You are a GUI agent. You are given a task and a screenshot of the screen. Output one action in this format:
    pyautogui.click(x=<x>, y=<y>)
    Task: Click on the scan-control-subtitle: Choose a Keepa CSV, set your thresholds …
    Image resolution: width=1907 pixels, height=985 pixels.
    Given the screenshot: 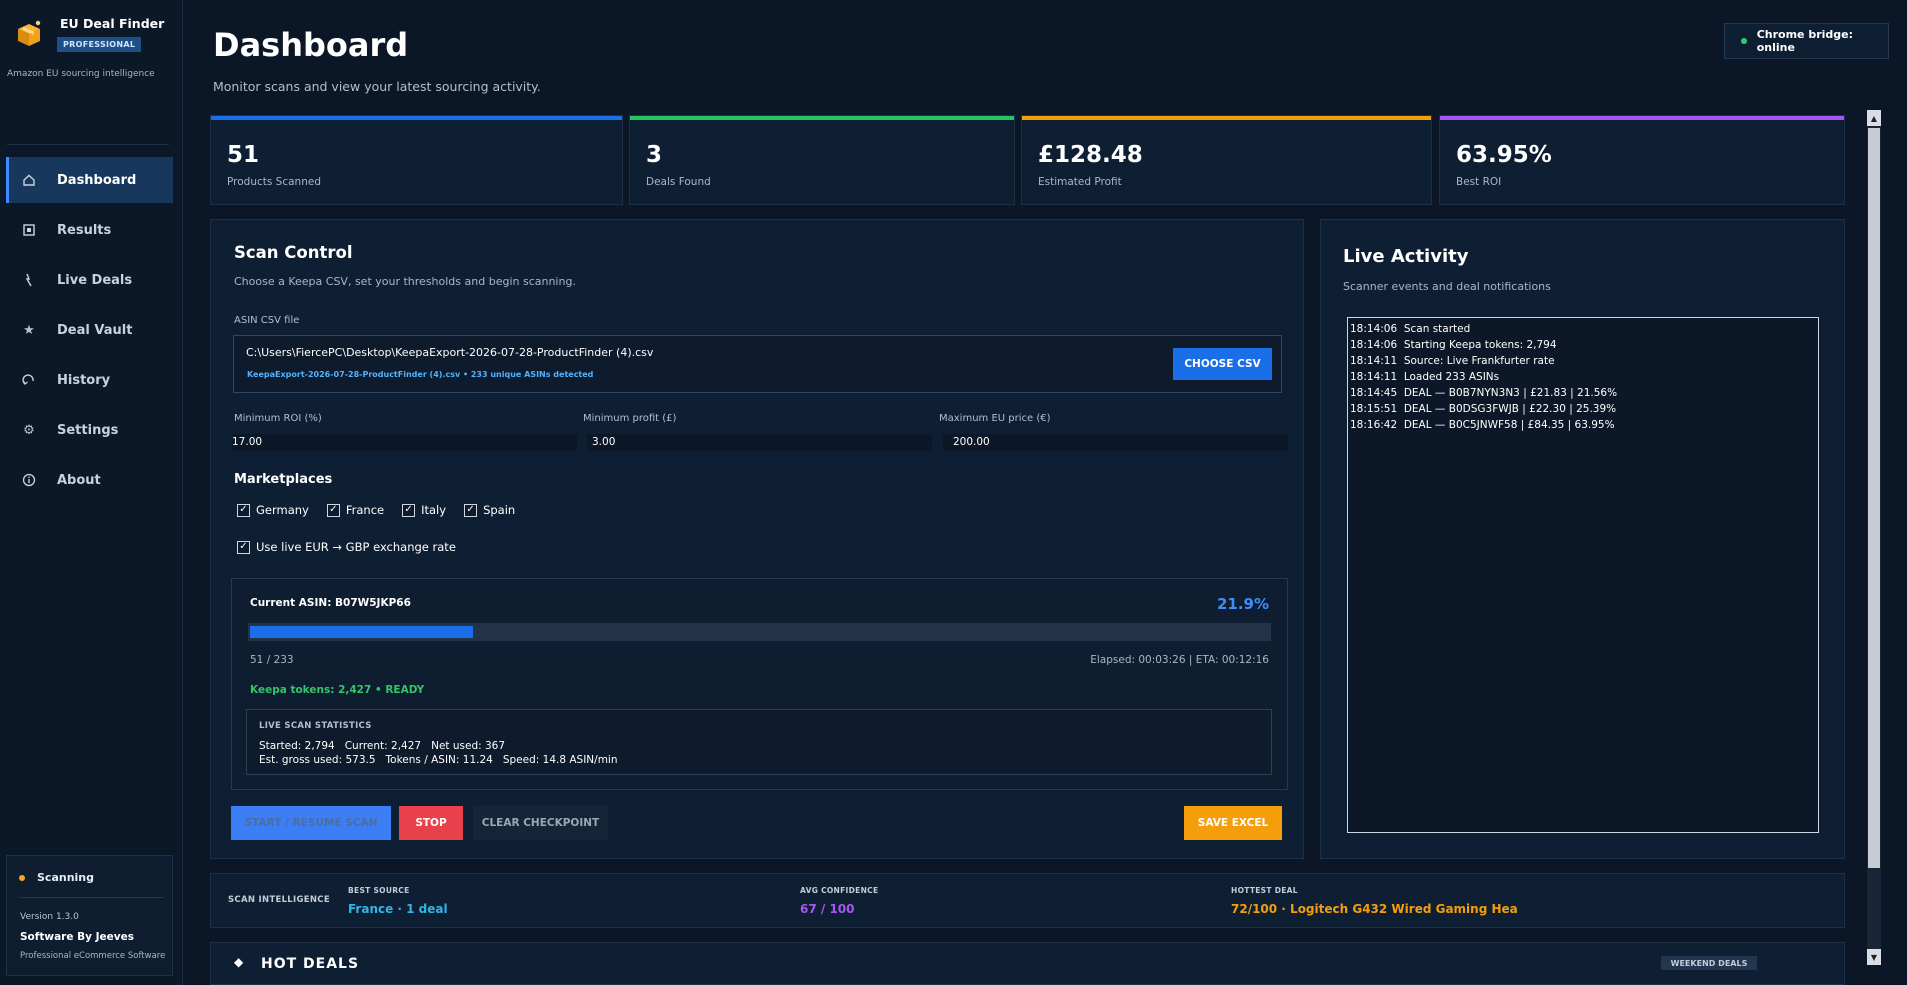 What is the action you would take?
    pyautogui.click(x=405, y=281)
    